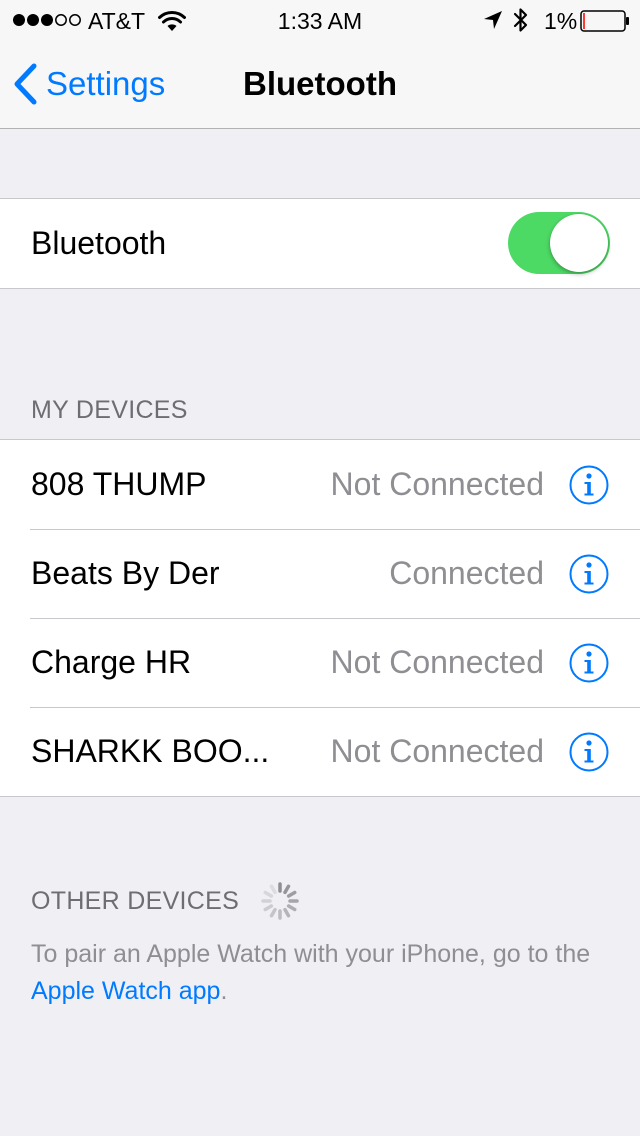 This screenshot has width=640, height=1136. I want to click on navigation-bar: Settings Bluetooth, so click(320, 84).